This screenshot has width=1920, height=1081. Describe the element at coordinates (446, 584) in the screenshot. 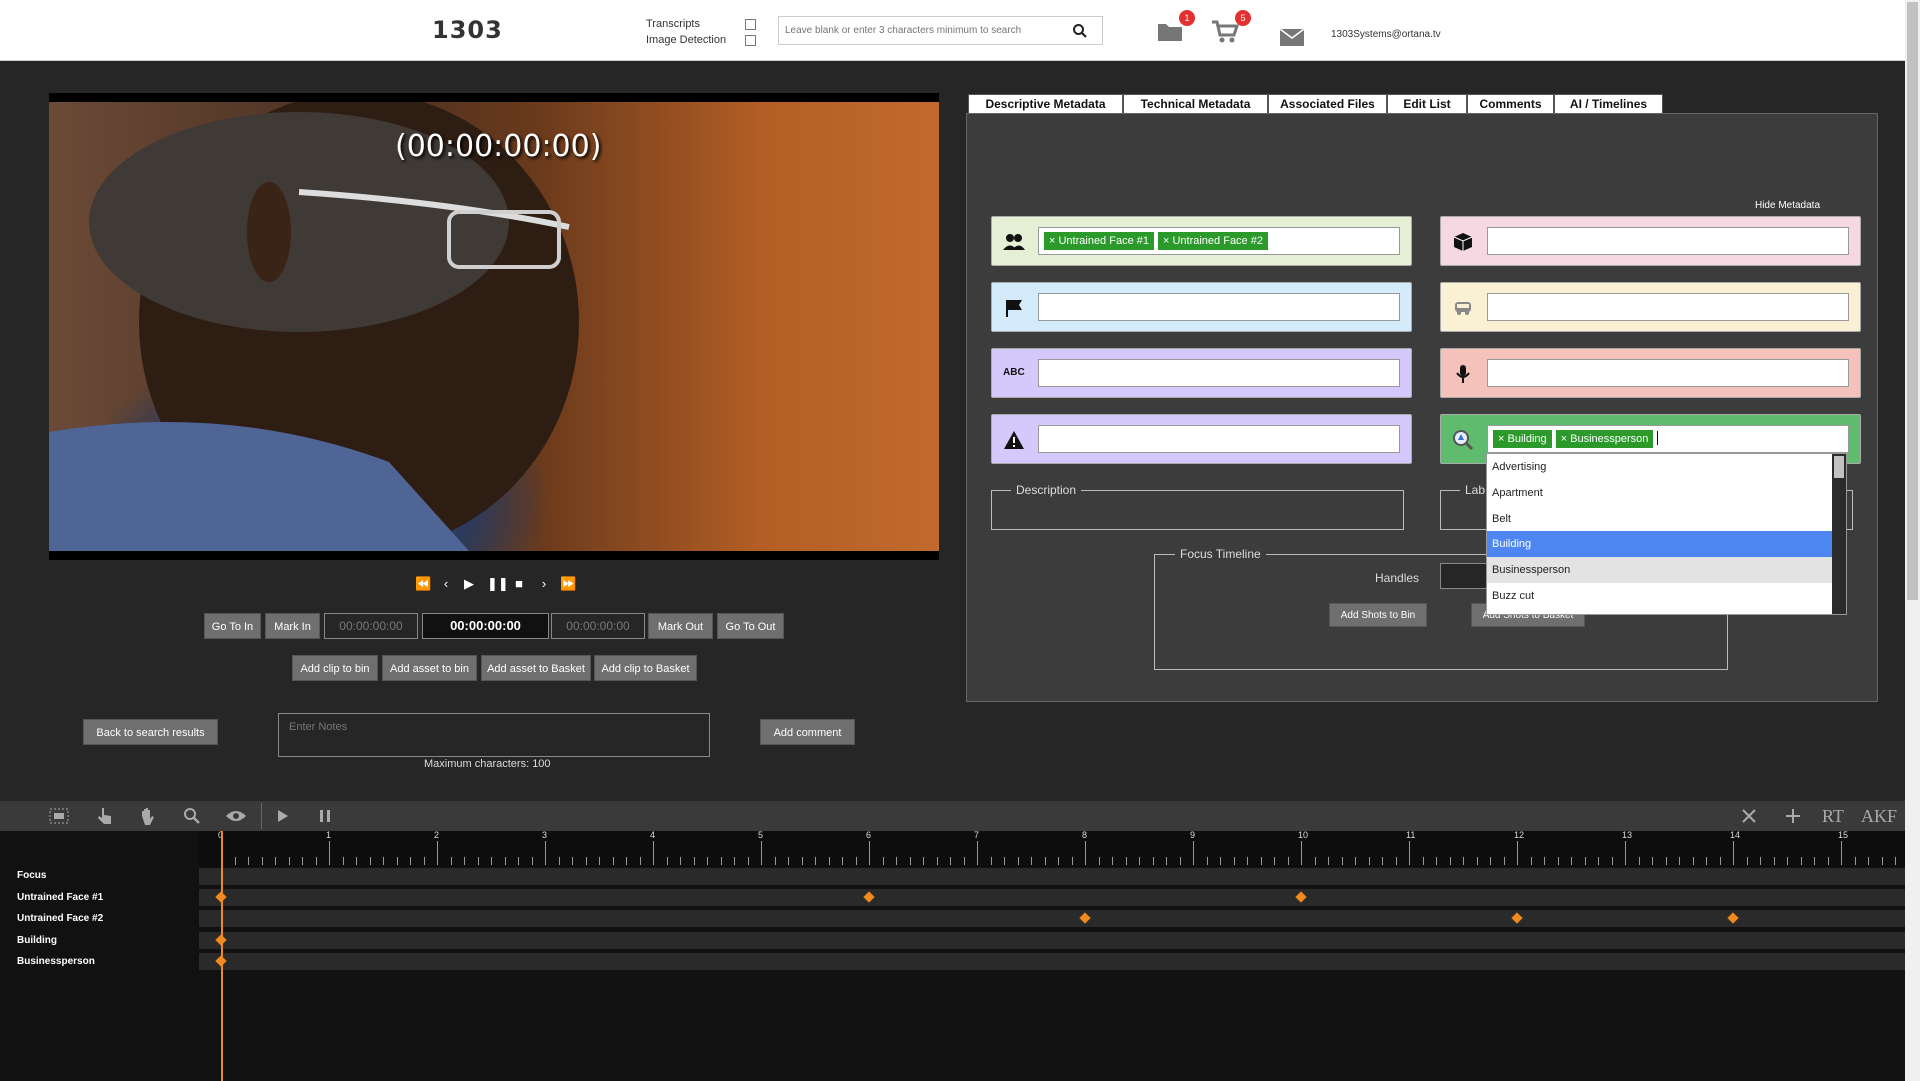

I see `step-back-icon: ‹` at that location.